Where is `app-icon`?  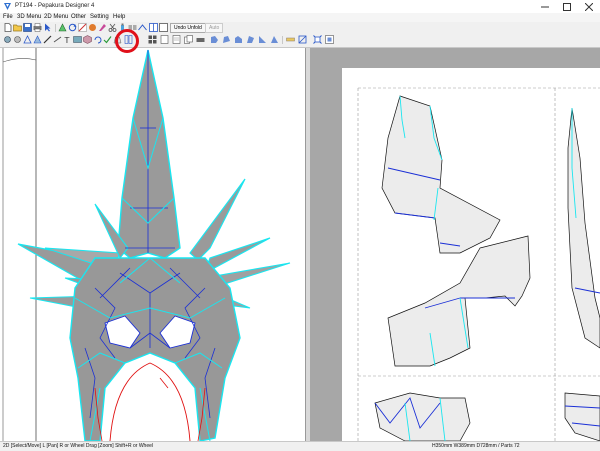
app-icon is located at coordinates (7, 6).